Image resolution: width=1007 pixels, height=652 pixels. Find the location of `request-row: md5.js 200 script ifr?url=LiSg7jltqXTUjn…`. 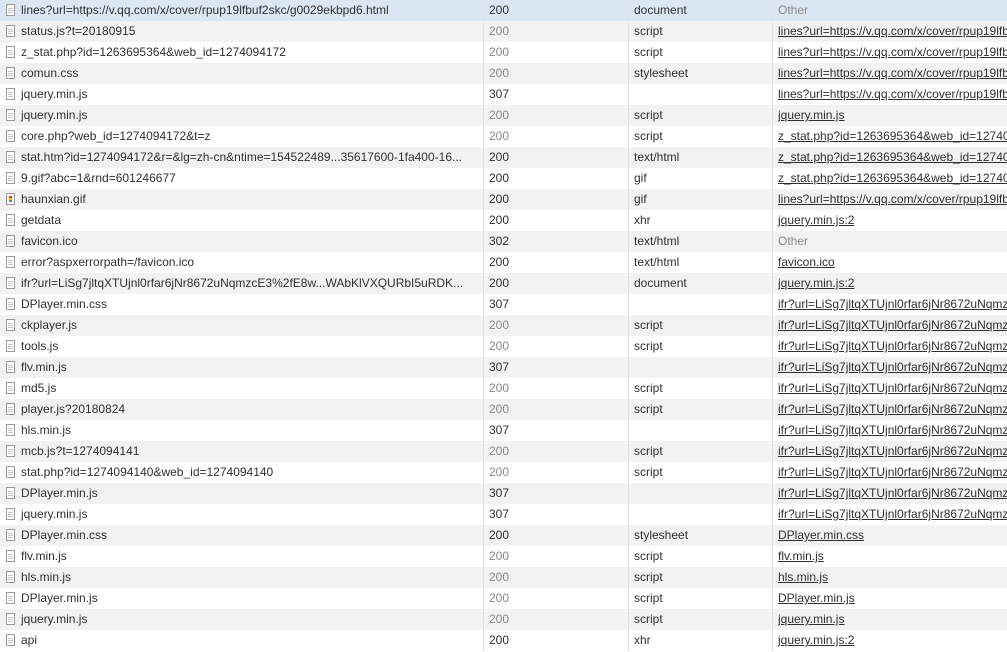

request-row: md5.js 200 script ifr?url=LiSg7jltqXTUjn… is located at coordinates (503, 388).